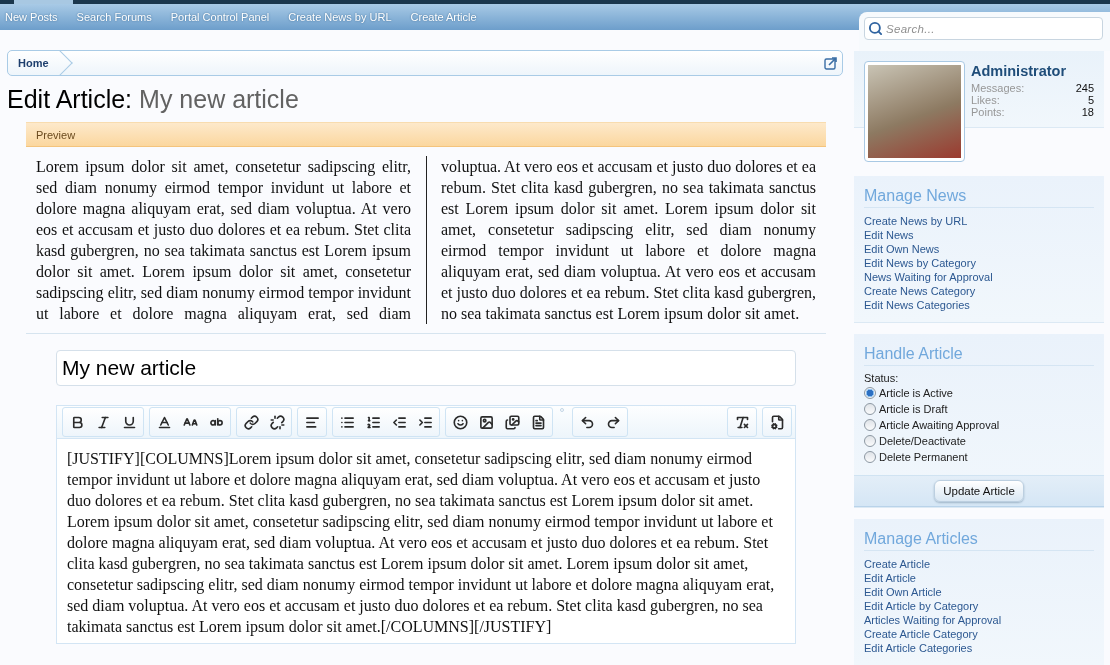 The height and width of the screenshot is (665, 1110). Describe the element at coordinates (1084, 88) in the screenshot. I see `stat-value: 245` at that location.